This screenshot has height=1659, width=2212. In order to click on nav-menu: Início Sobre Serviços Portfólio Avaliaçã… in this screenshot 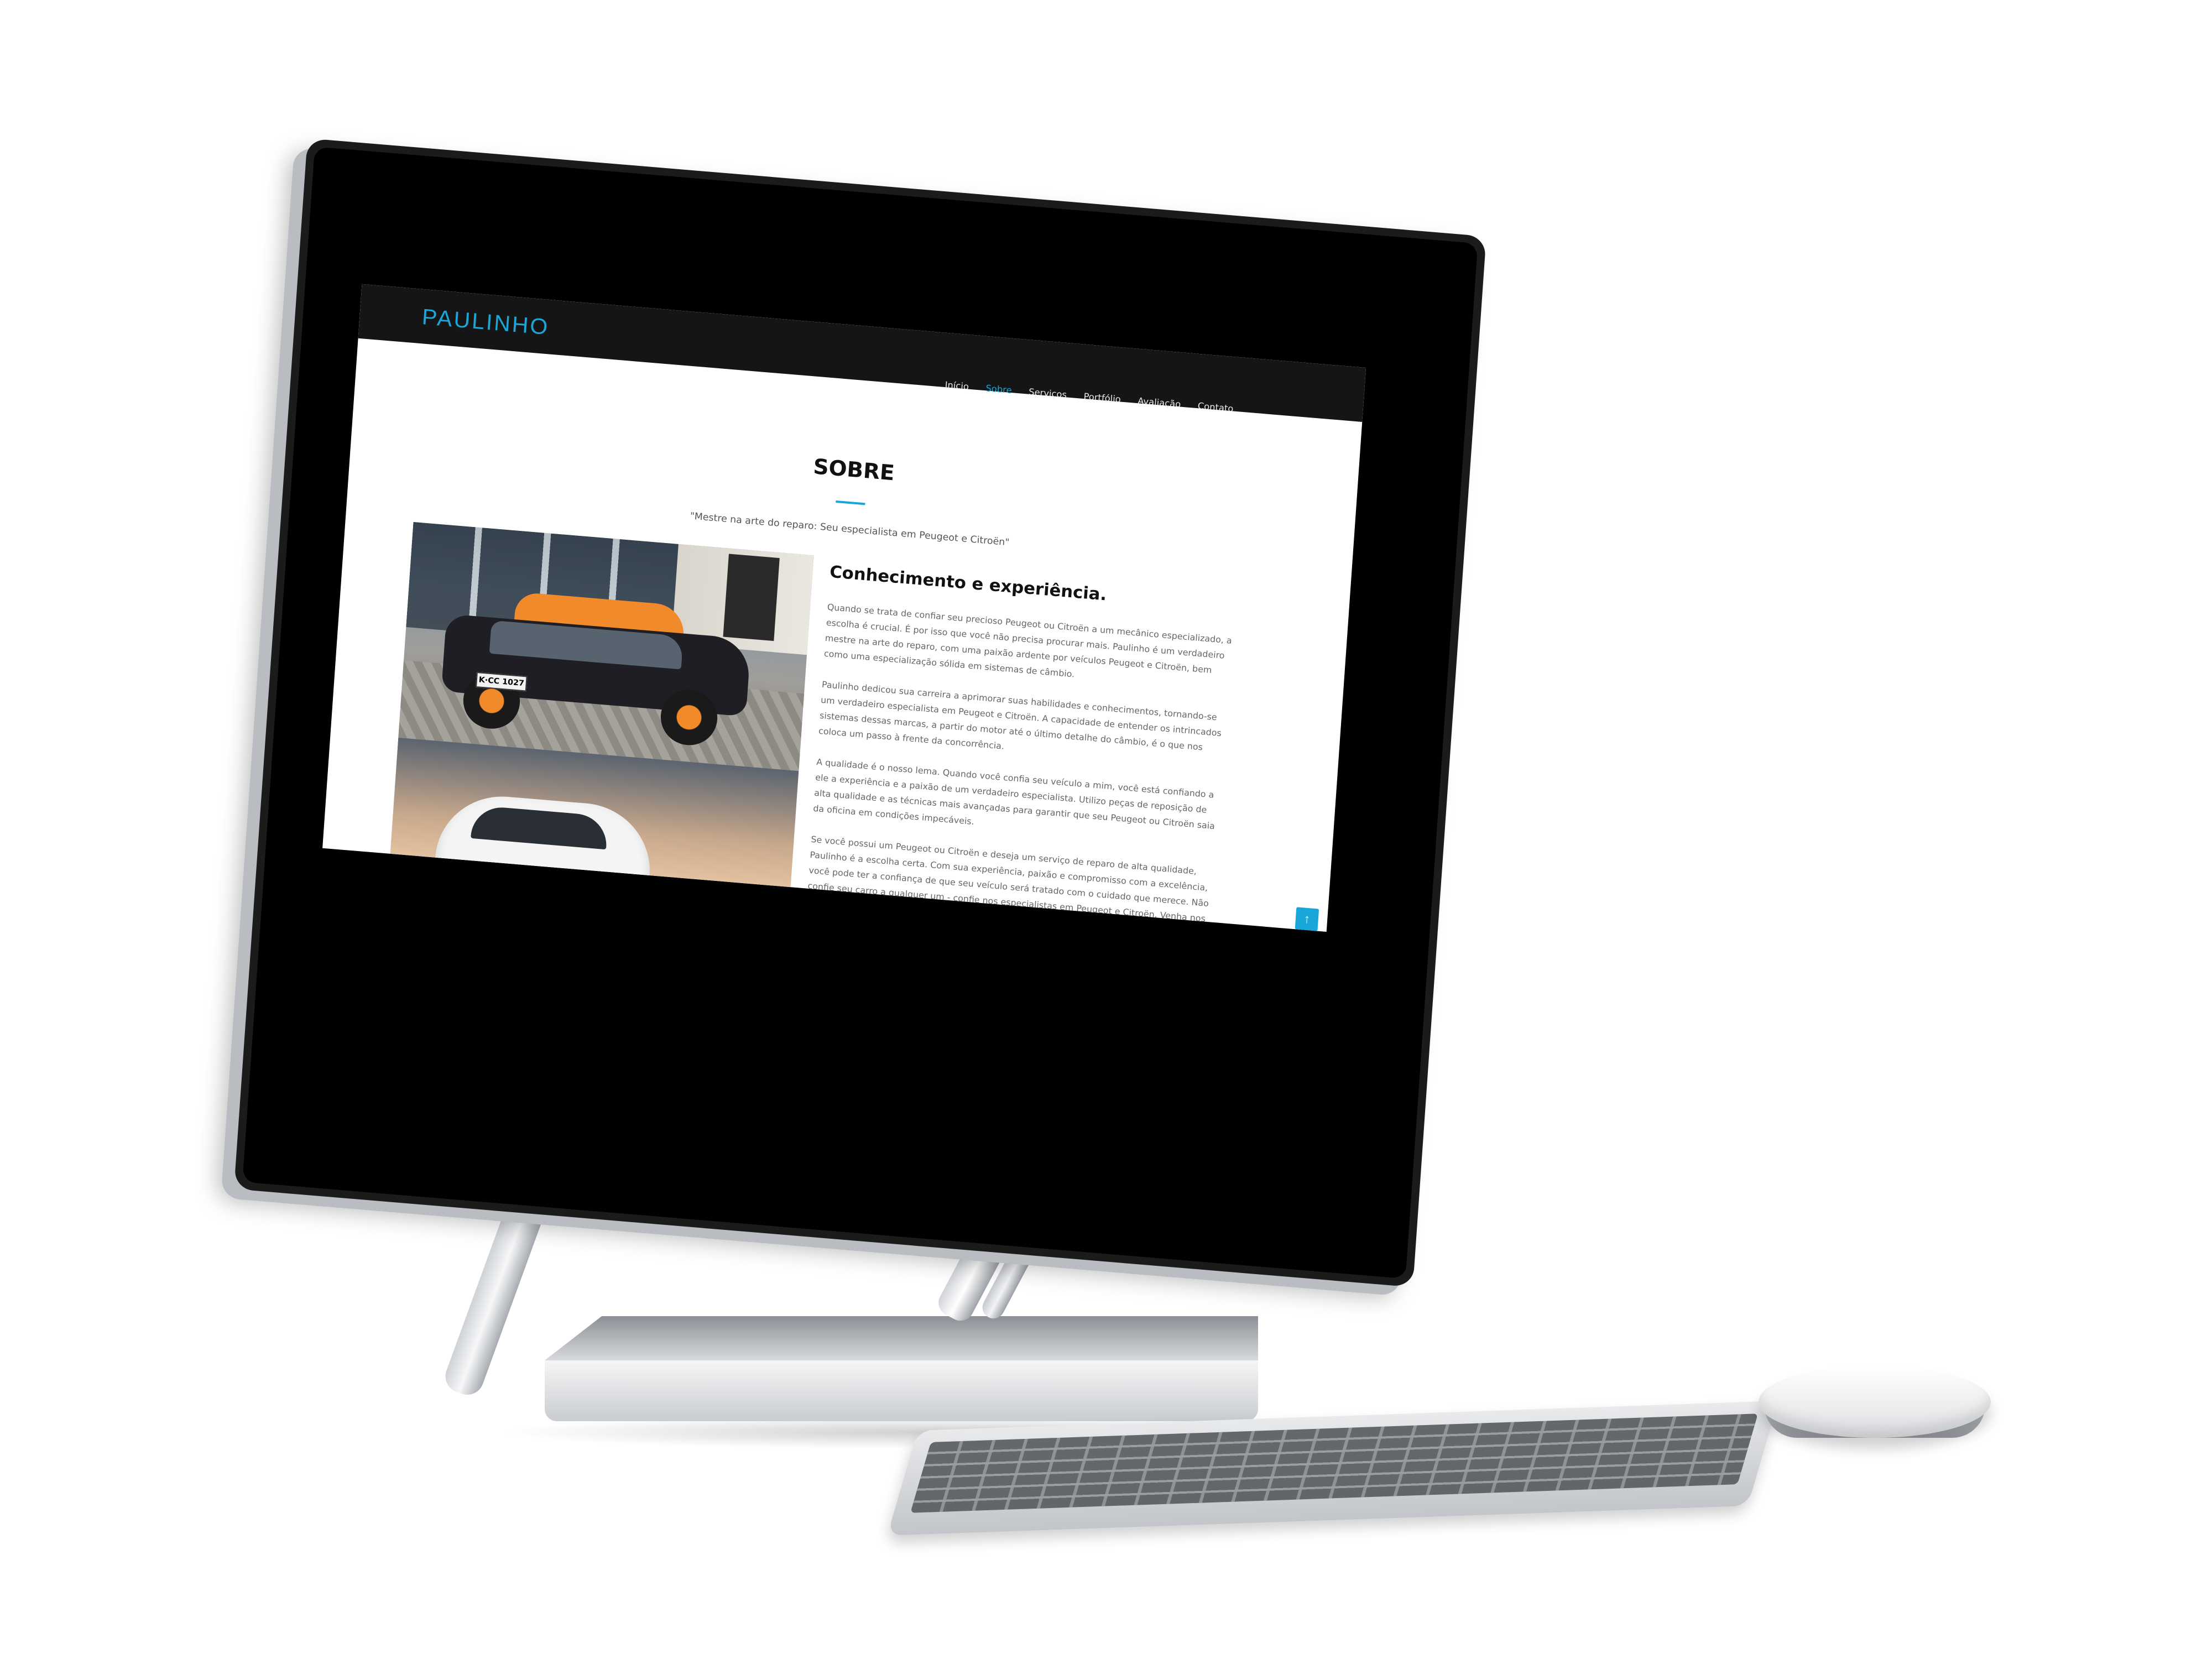, I will do `click(1090, 397)`.